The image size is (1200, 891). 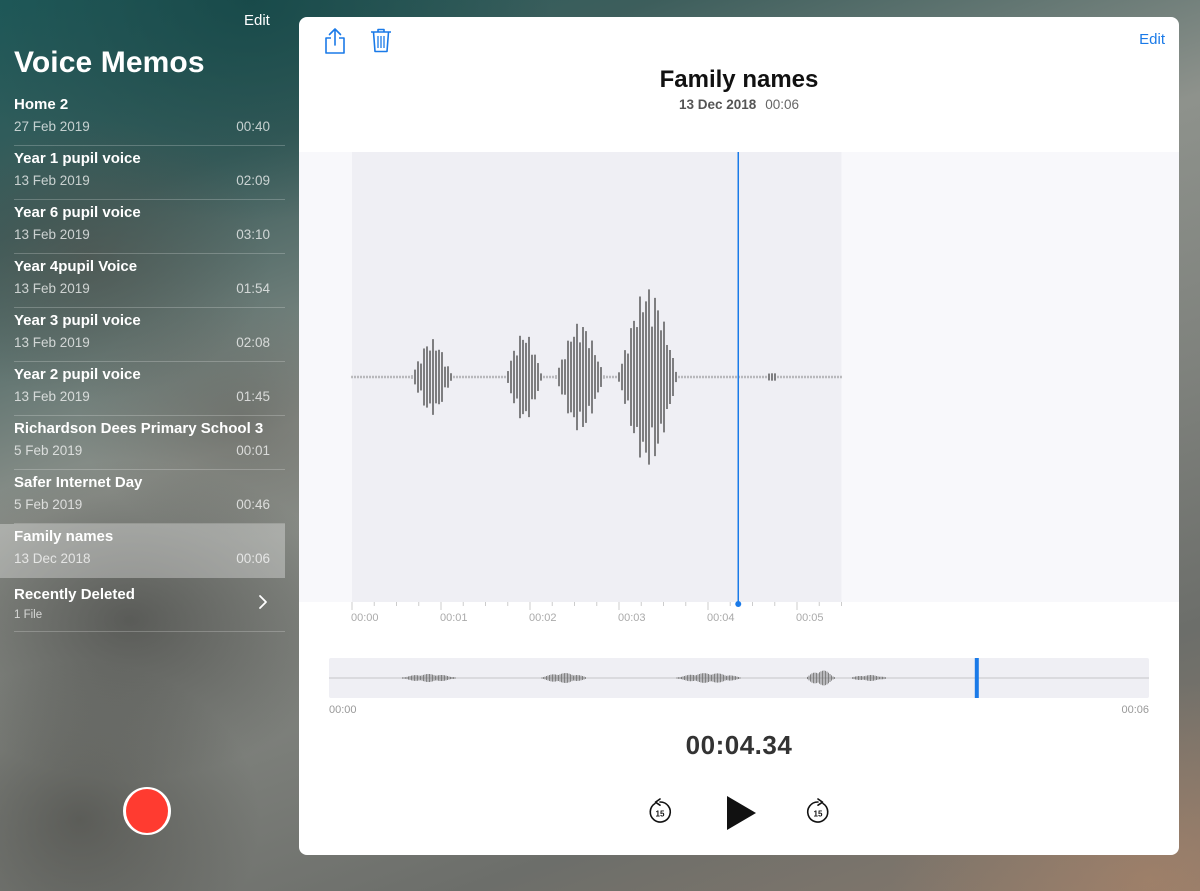 What do you see at coordinates (139, 428) in the screenshot?
I see `memo-name: Richardson Dees Primary School 3` at bounding box center [139, 428].